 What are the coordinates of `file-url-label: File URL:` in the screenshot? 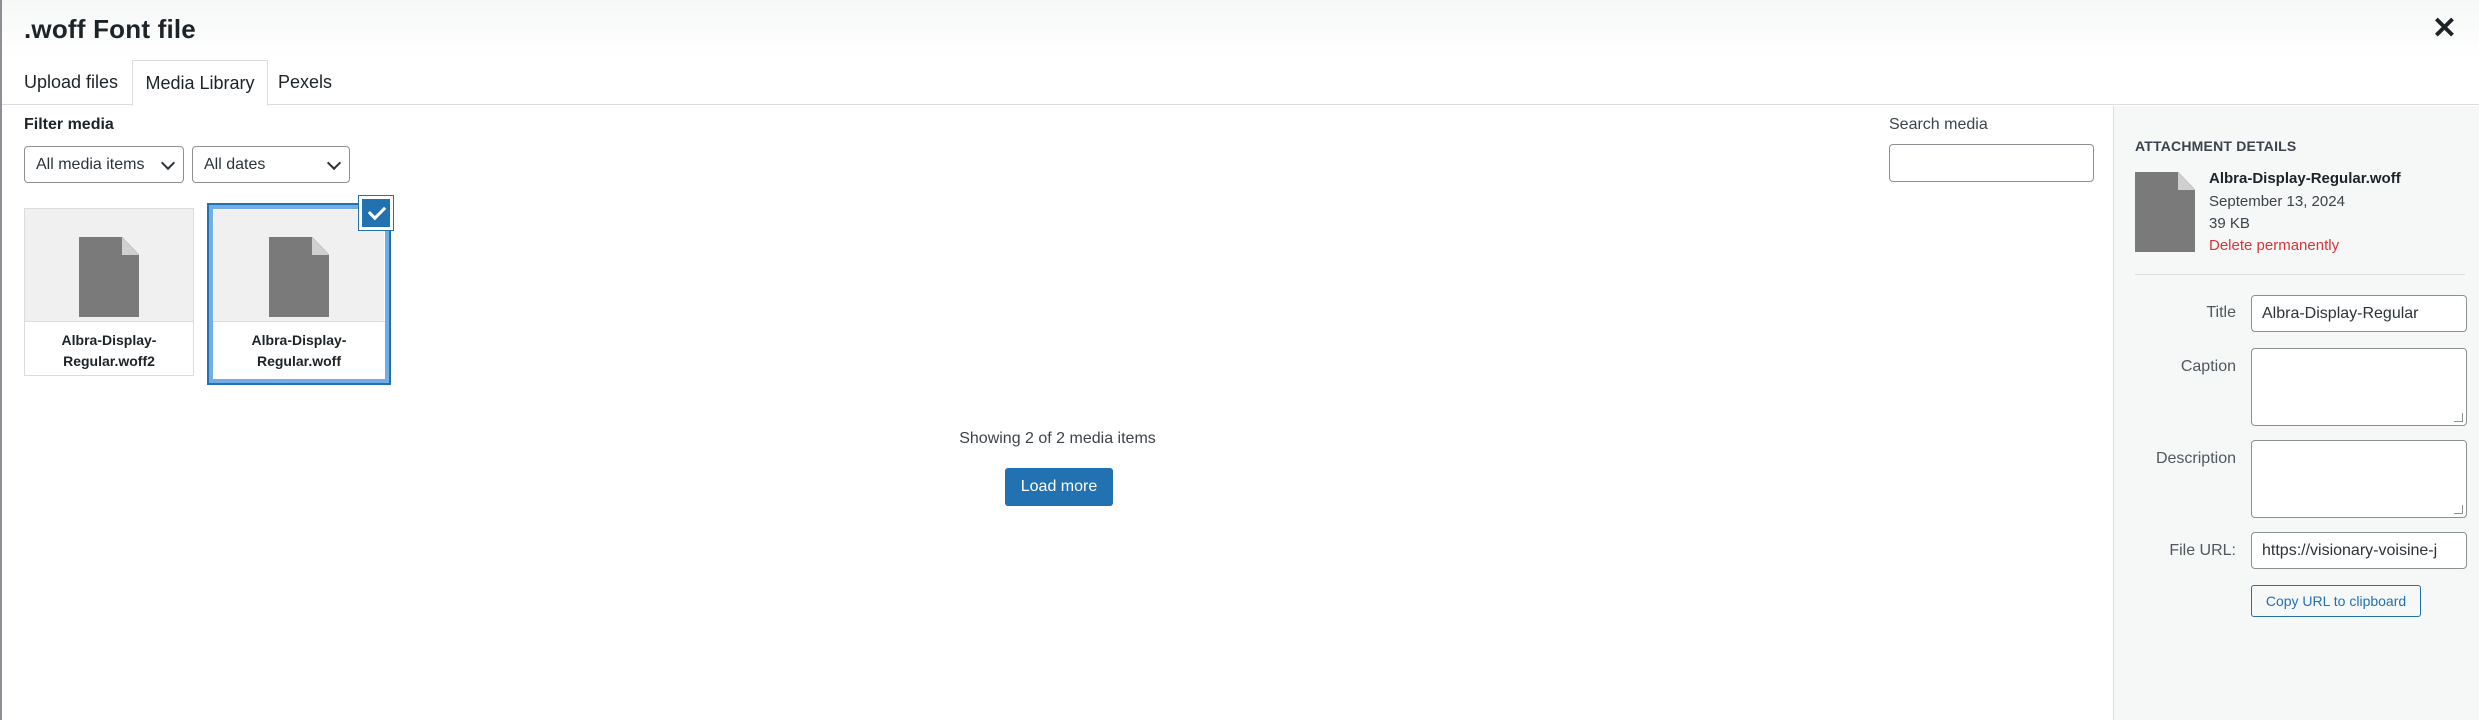 It's located at (2202, 550).